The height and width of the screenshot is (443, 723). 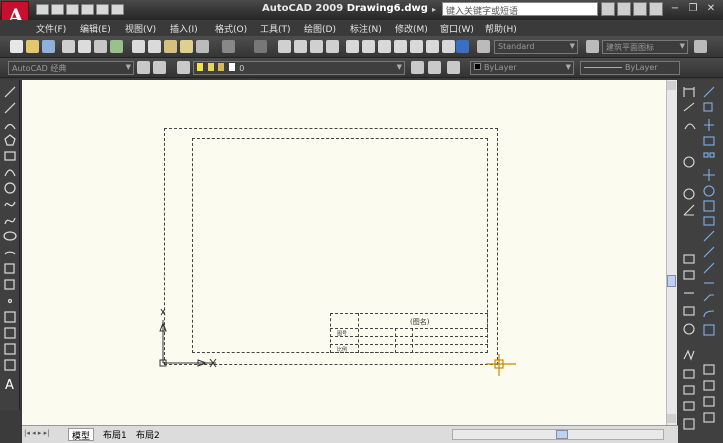 I want to click on cut-icon, so click(x=138, y=46).